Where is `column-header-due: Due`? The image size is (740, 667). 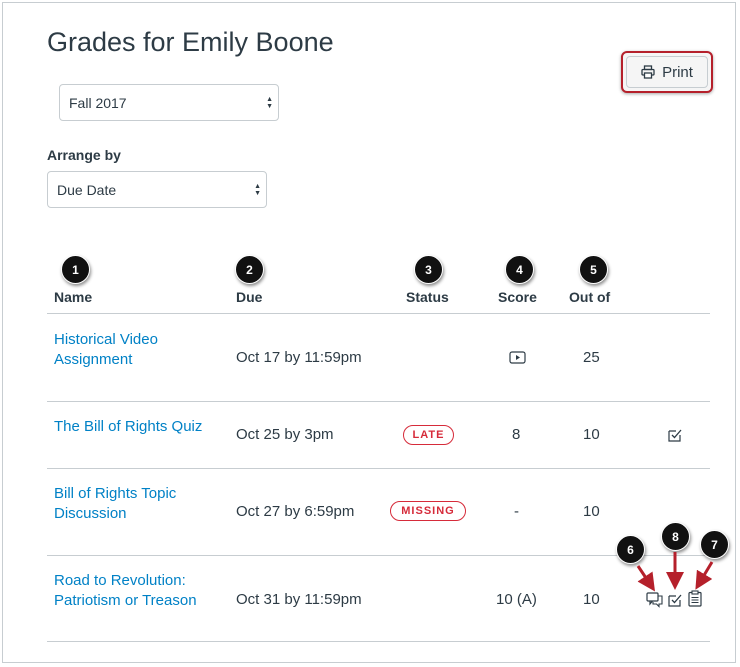
column-header-due: Due is located at coordinates (249, 297).